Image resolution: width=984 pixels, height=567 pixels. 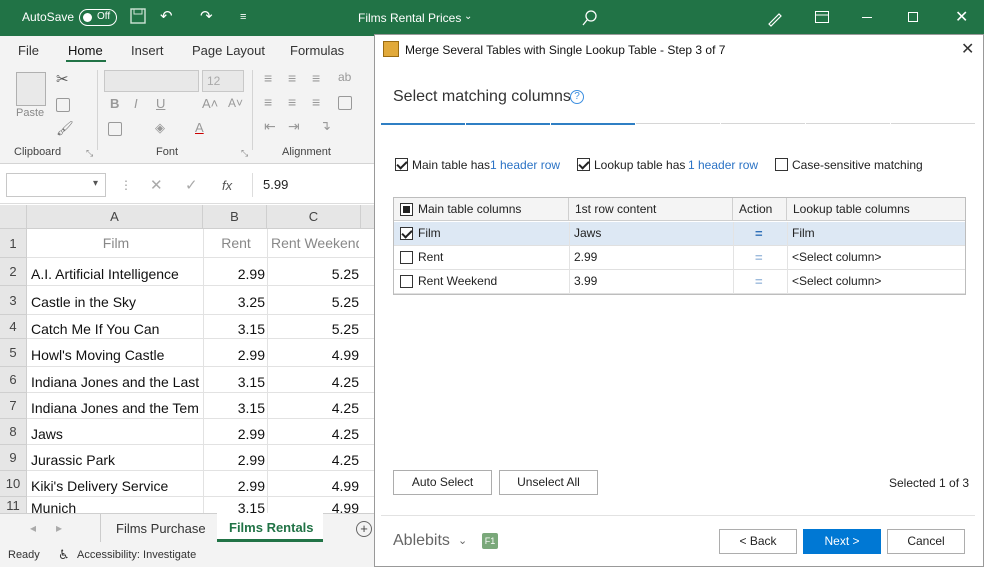 What do you see at coordinates (13, 406) in the screenshot?
I see `row-header: 7` at bounding box center [13, 406].